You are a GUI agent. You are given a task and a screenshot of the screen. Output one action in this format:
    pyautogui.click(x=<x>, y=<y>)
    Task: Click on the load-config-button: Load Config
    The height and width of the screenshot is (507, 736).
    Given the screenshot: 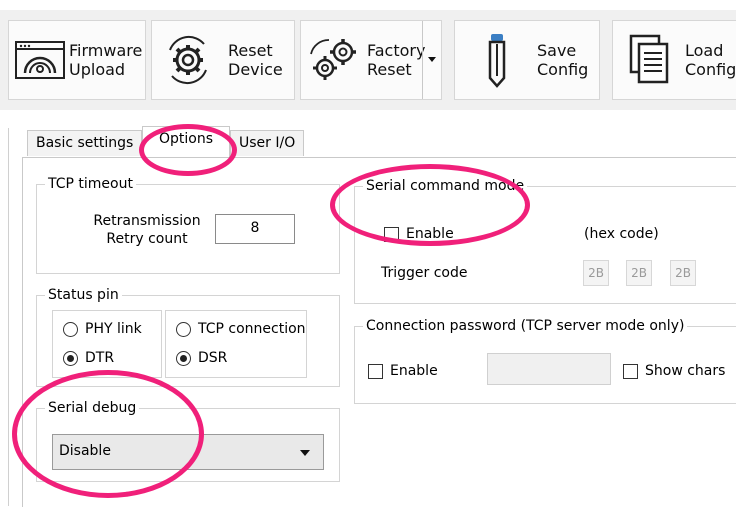 What is the action you would take?
    pyautogui.click(x=674, y=60)
    